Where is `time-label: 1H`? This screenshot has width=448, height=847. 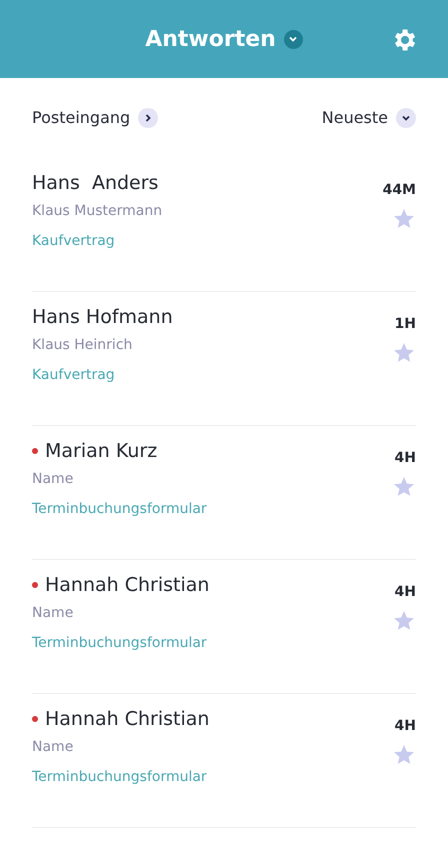
time-label: 1H is located at coordinates (405, 324).